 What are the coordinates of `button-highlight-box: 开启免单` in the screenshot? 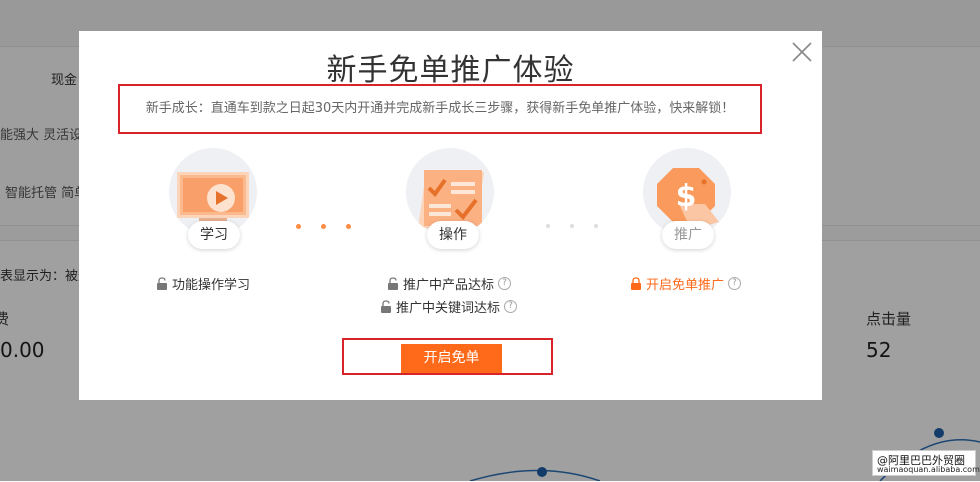 It's located at (447, 356).